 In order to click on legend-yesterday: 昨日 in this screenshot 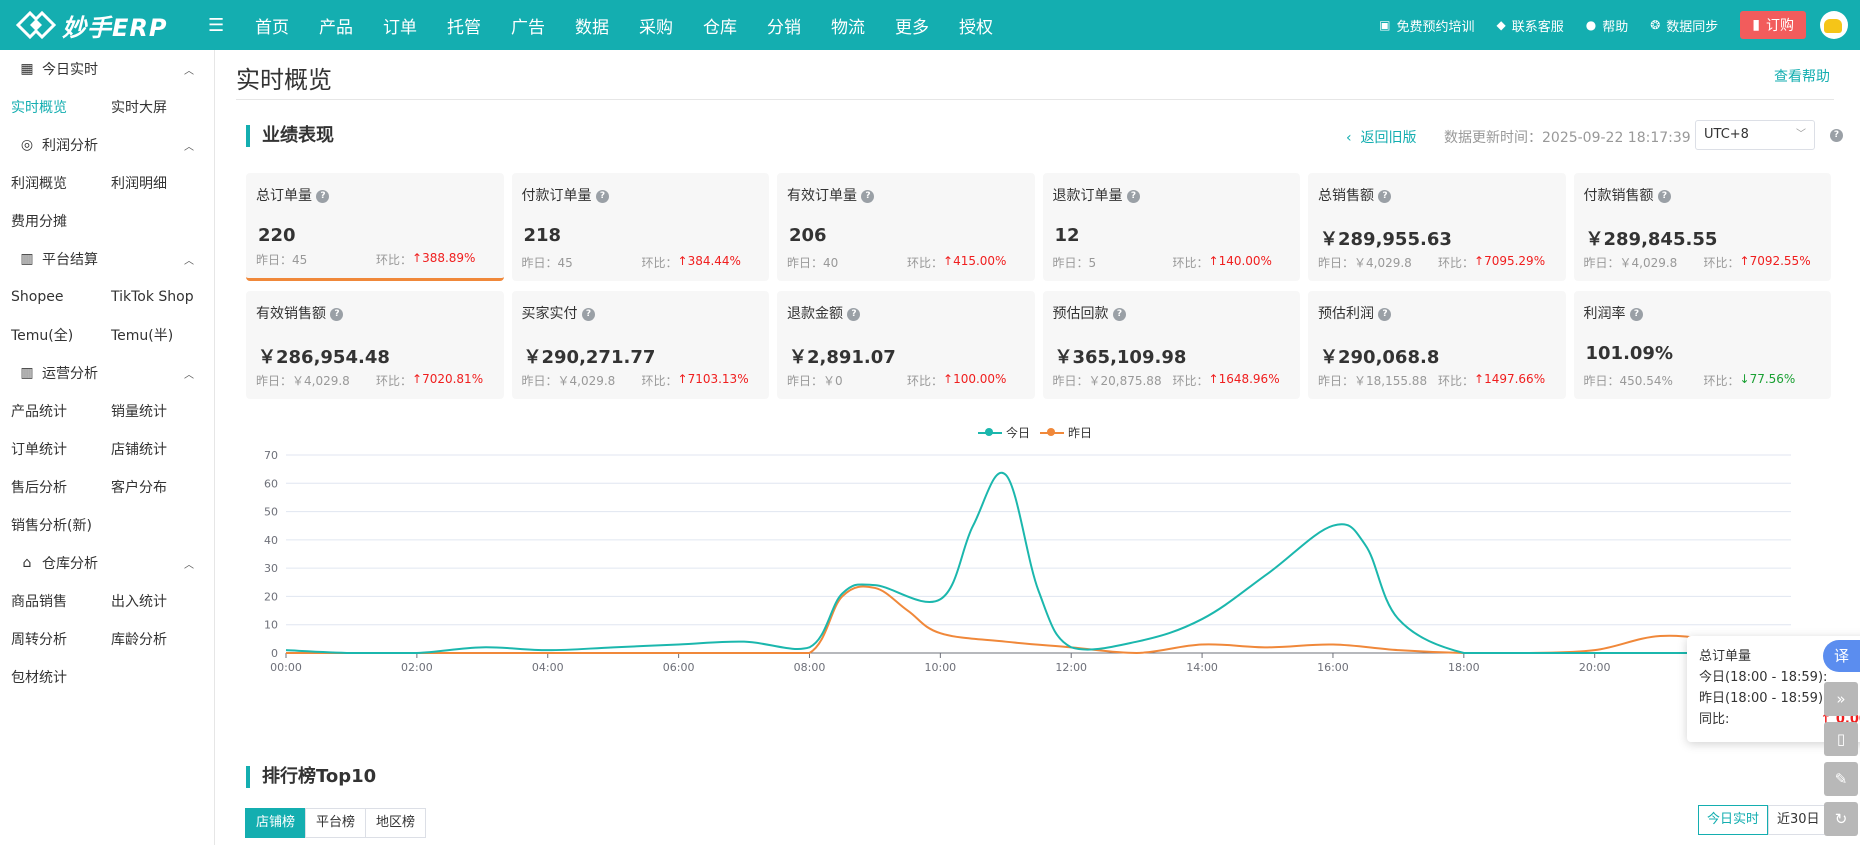, I will do `click(1066, 432)`.